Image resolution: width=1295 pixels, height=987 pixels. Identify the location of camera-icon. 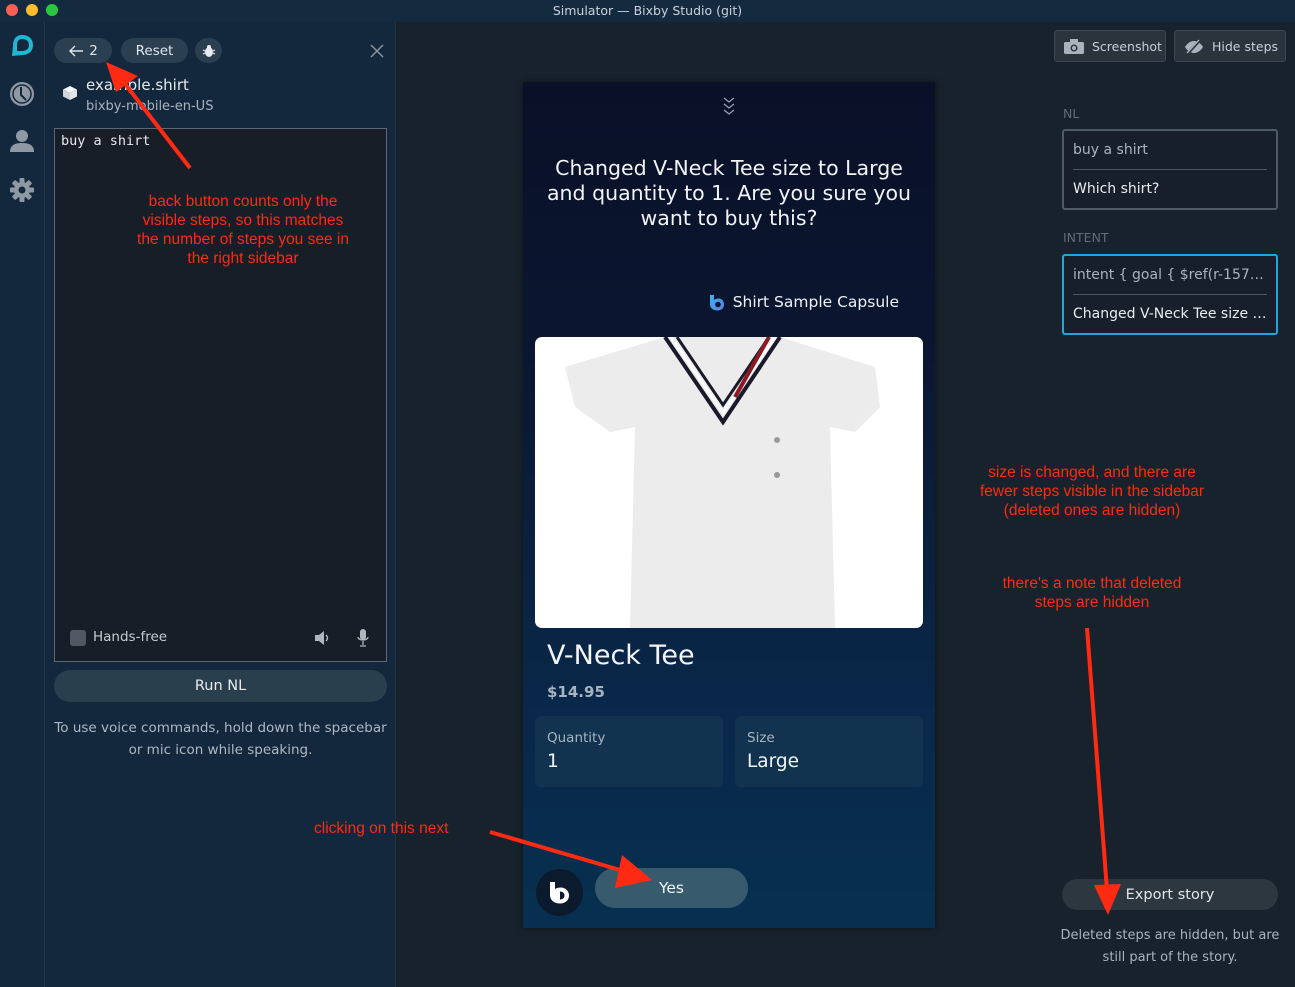
(1074, 46).